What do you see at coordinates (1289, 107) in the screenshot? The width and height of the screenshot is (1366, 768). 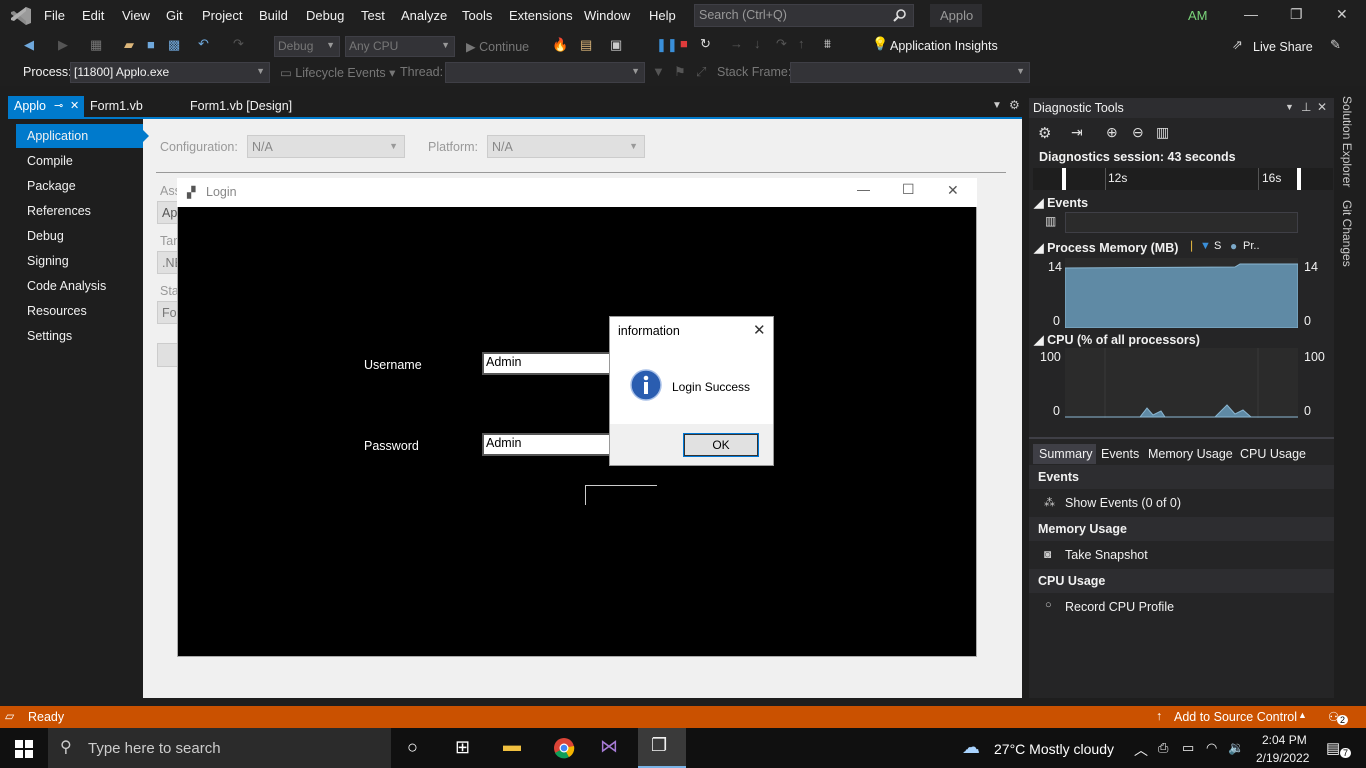 I see `panel-dropdown-icon: ▼` at bounding box center [1289, 107].